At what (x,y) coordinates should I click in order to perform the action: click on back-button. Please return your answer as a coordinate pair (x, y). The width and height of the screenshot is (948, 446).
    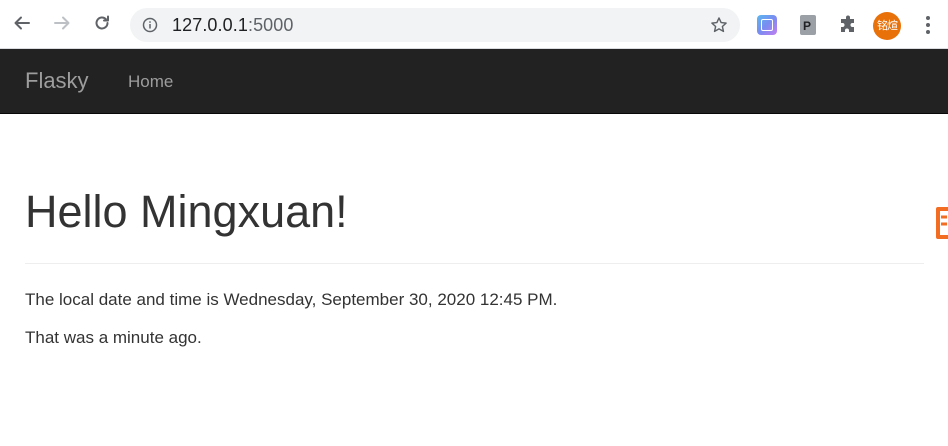
    Looking at the image, I should click on (22, 23).